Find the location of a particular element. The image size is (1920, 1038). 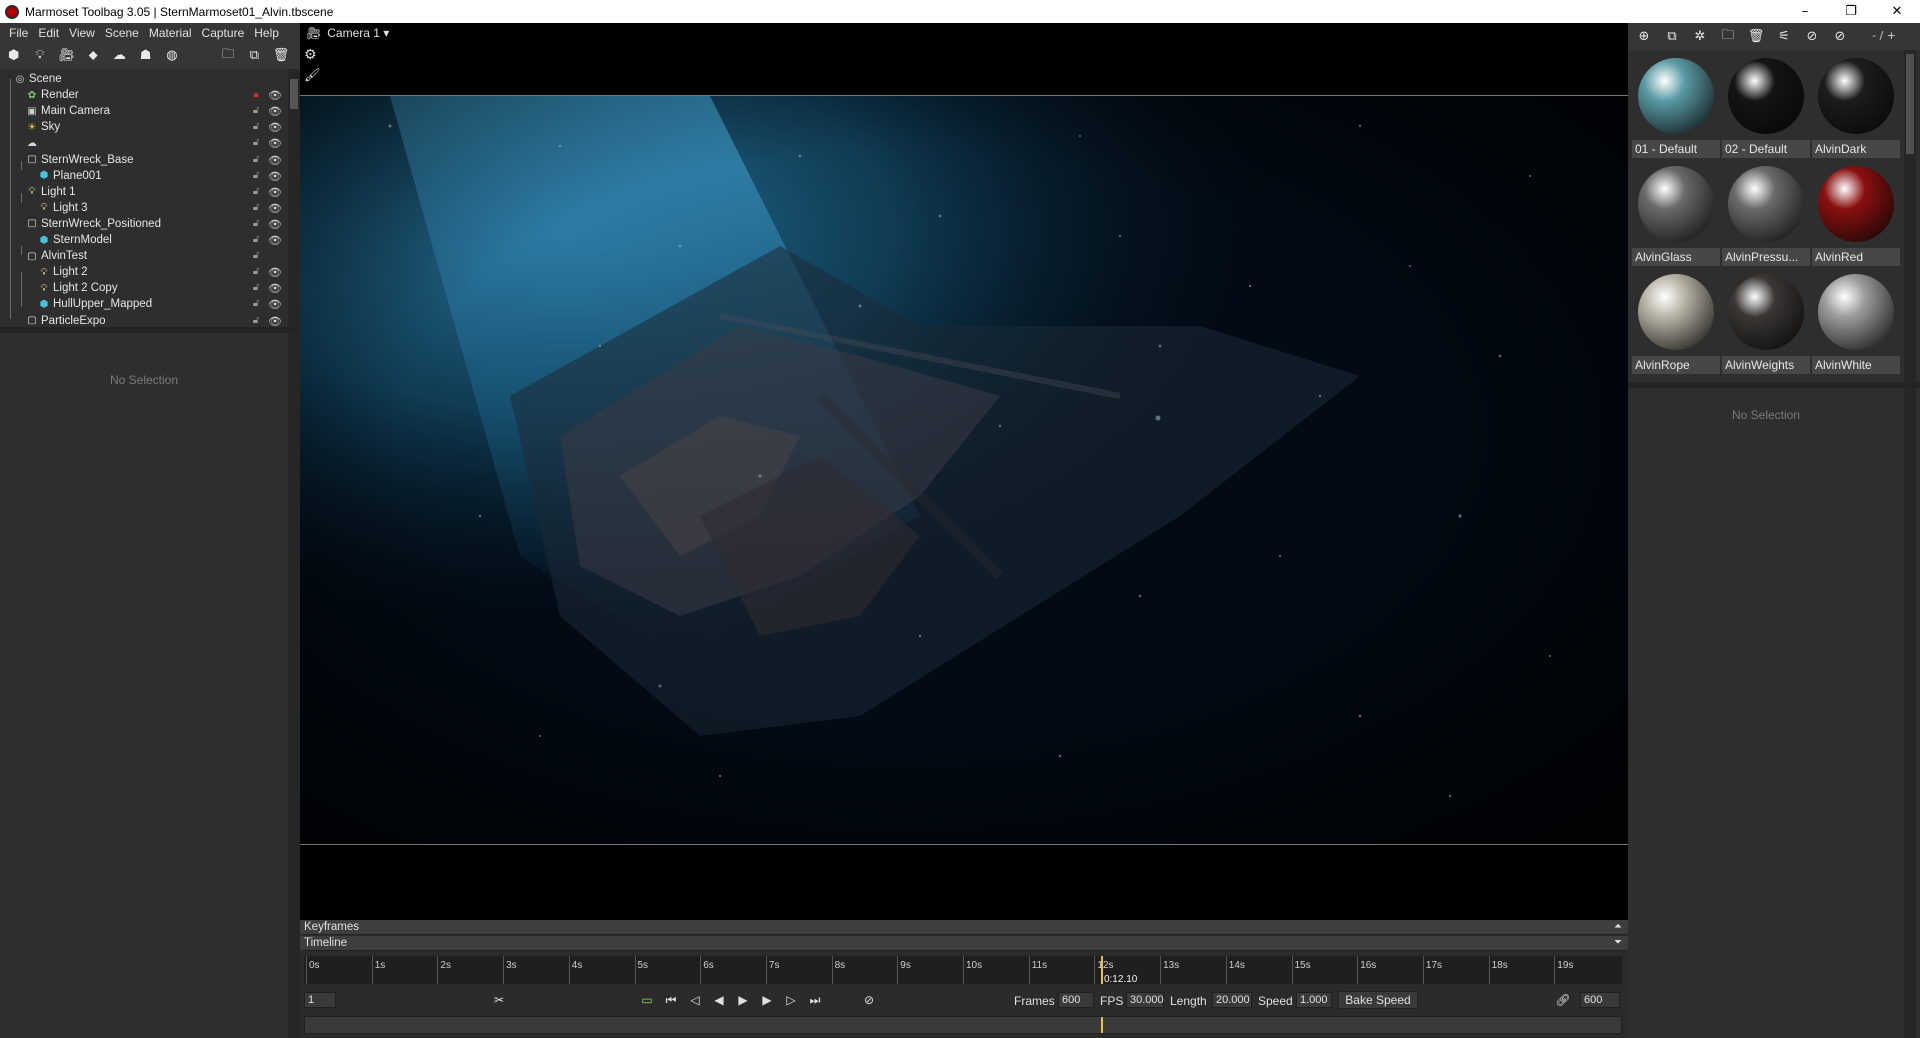

sky-icon: ◍ is located at coordinates (171, 56).